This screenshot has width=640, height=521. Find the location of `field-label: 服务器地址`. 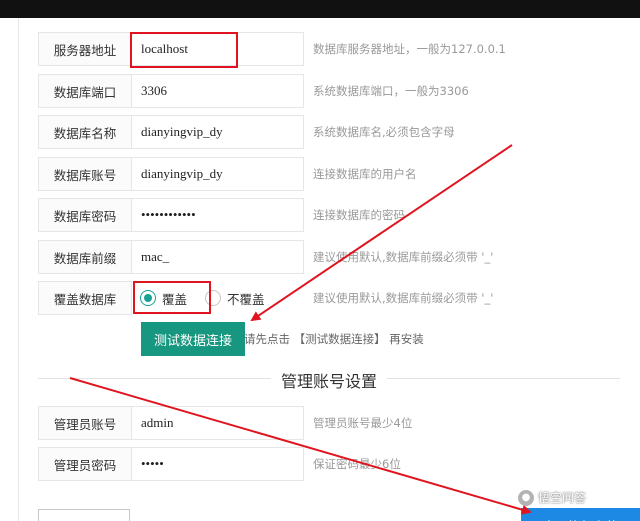

field-label: 服务器地址 is located at coordinates (85, 49).